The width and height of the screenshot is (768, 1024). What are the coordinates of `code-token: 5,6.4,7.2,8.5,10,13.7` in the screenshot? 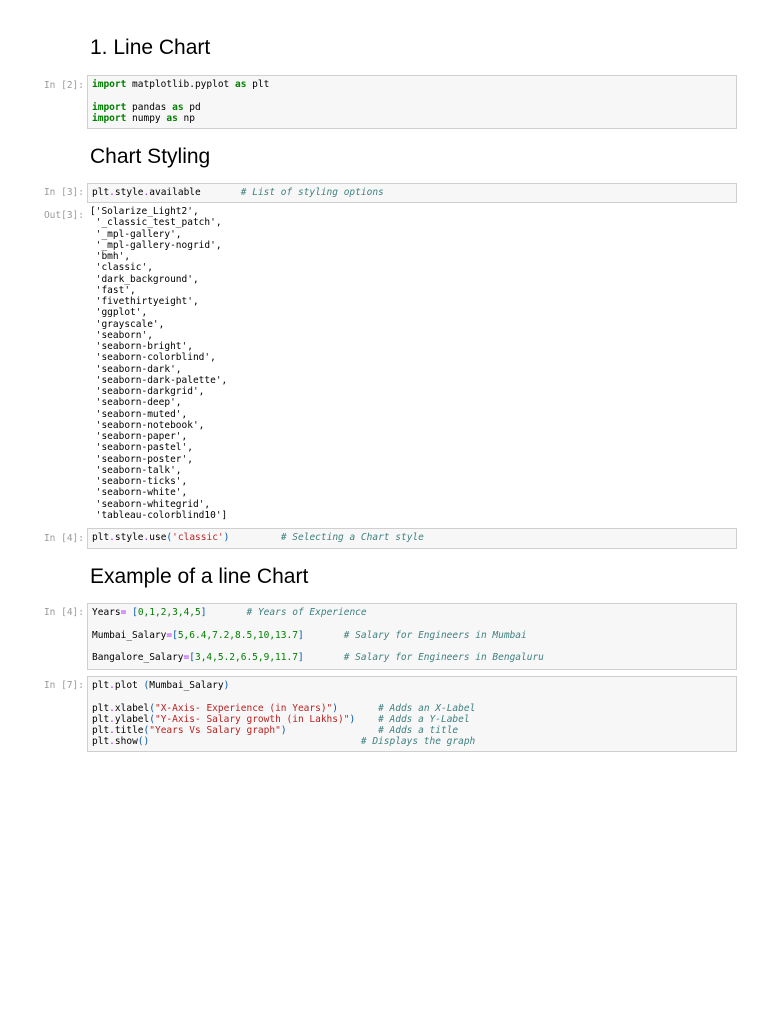 It's located at (237, 635).